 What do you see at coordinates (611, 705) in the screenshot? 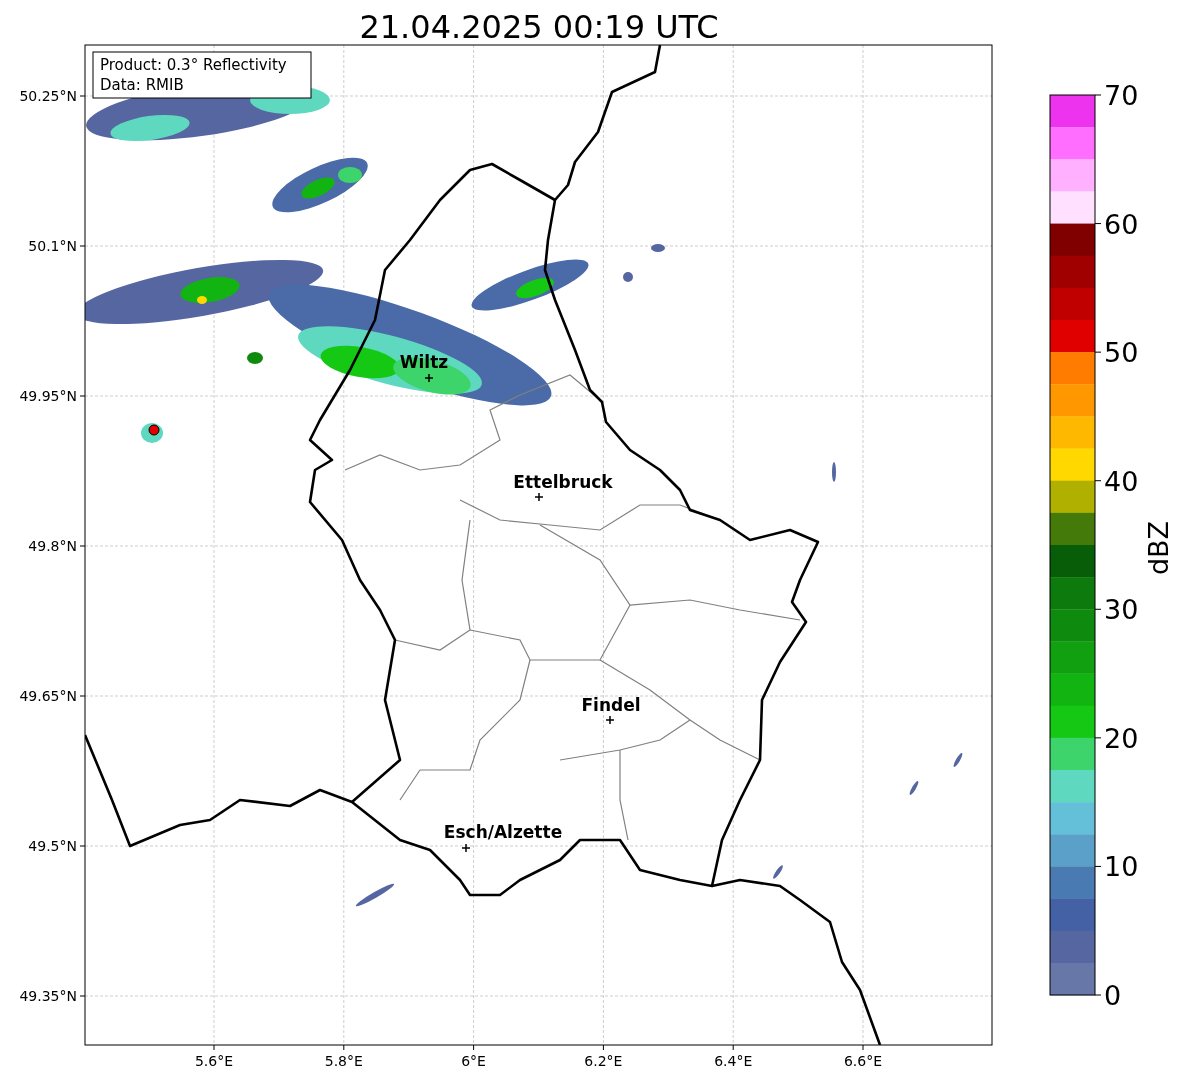
I see `city-label: Findel` at bounding box center [611, 705].